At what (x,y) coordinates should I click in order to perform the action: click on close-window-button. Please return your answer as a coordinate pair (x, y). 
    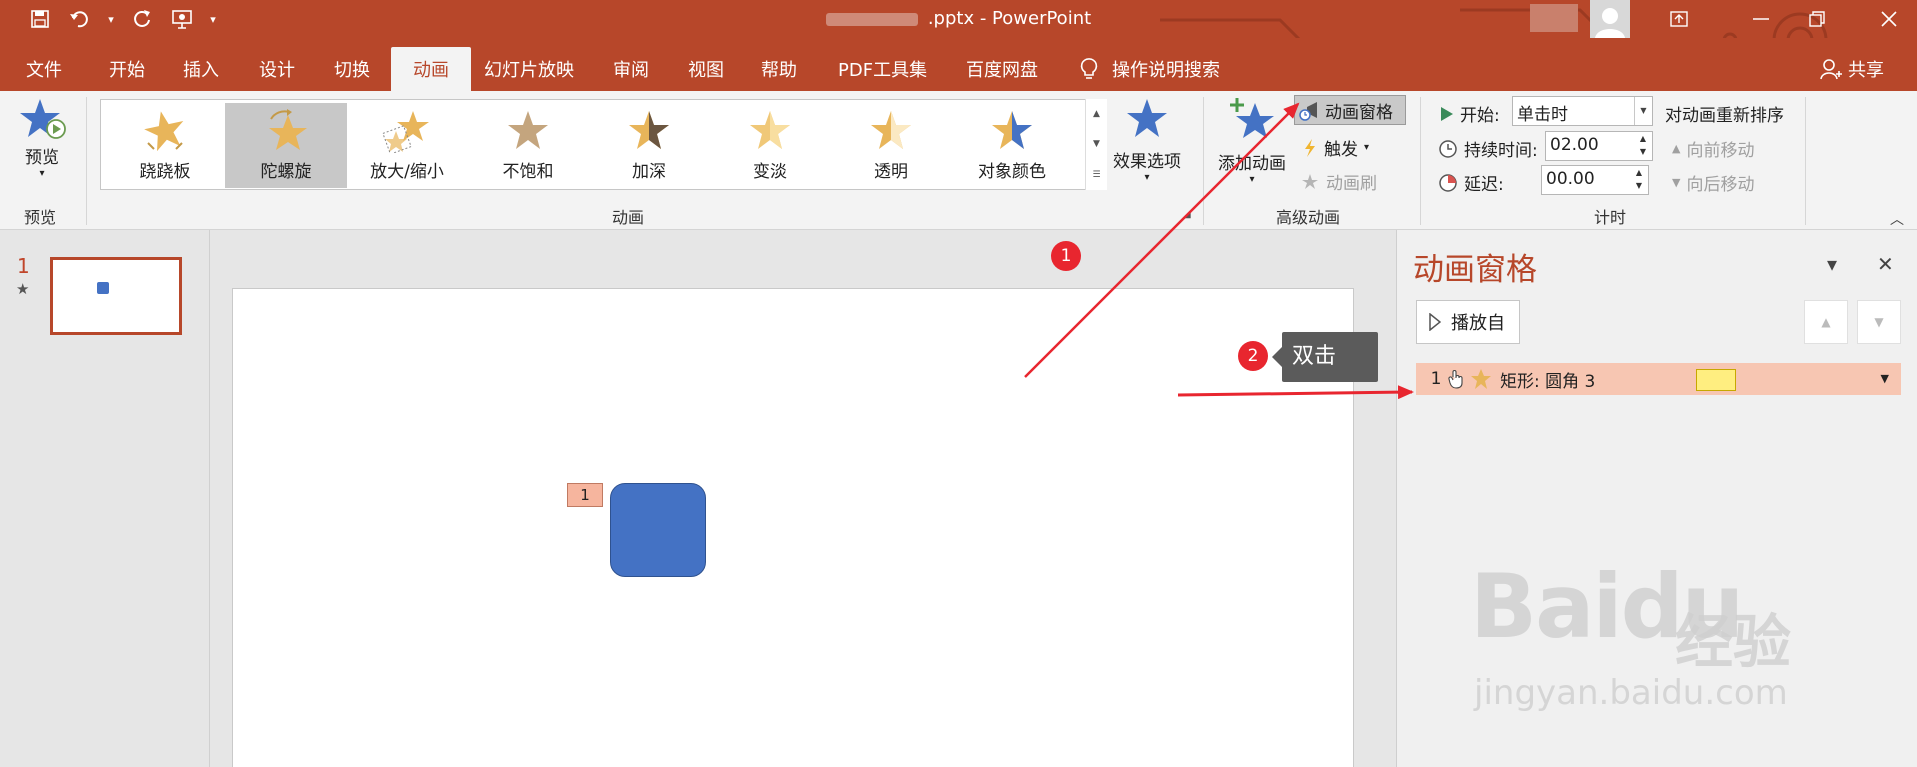
    Looking at the image, I should click on (1889, 19).